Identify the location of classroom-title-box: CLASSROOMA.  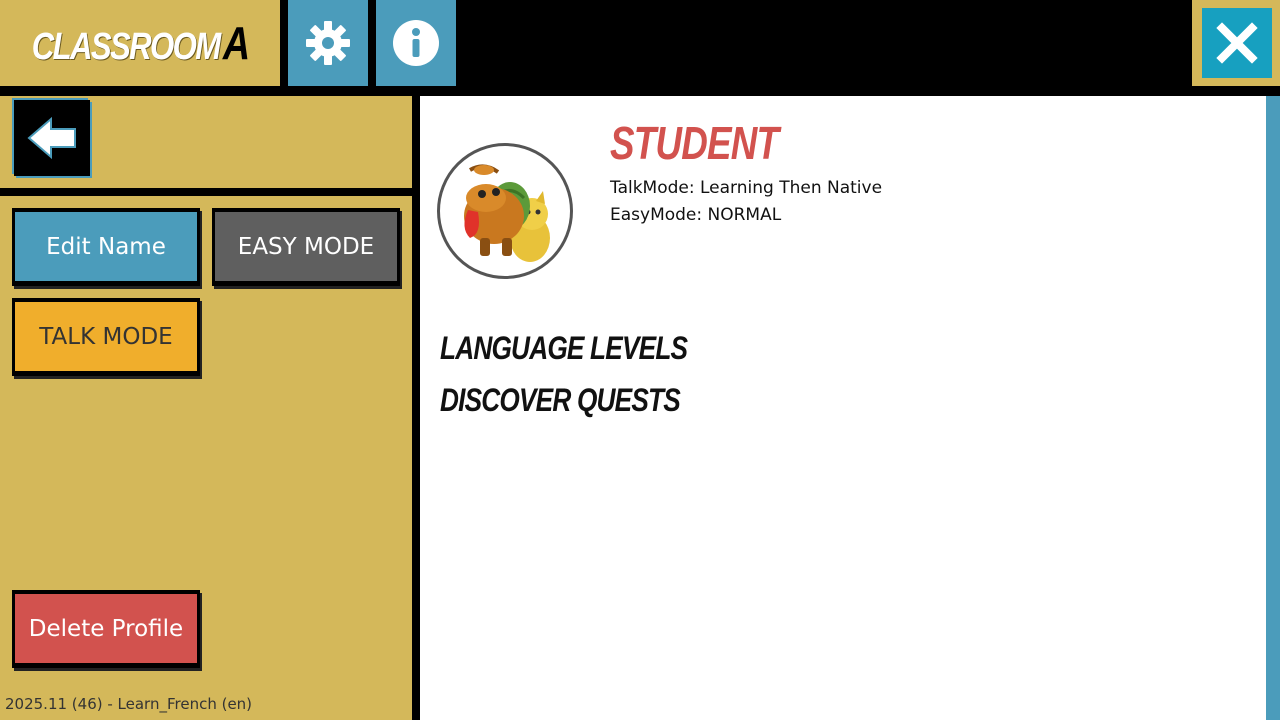
(140, 43).